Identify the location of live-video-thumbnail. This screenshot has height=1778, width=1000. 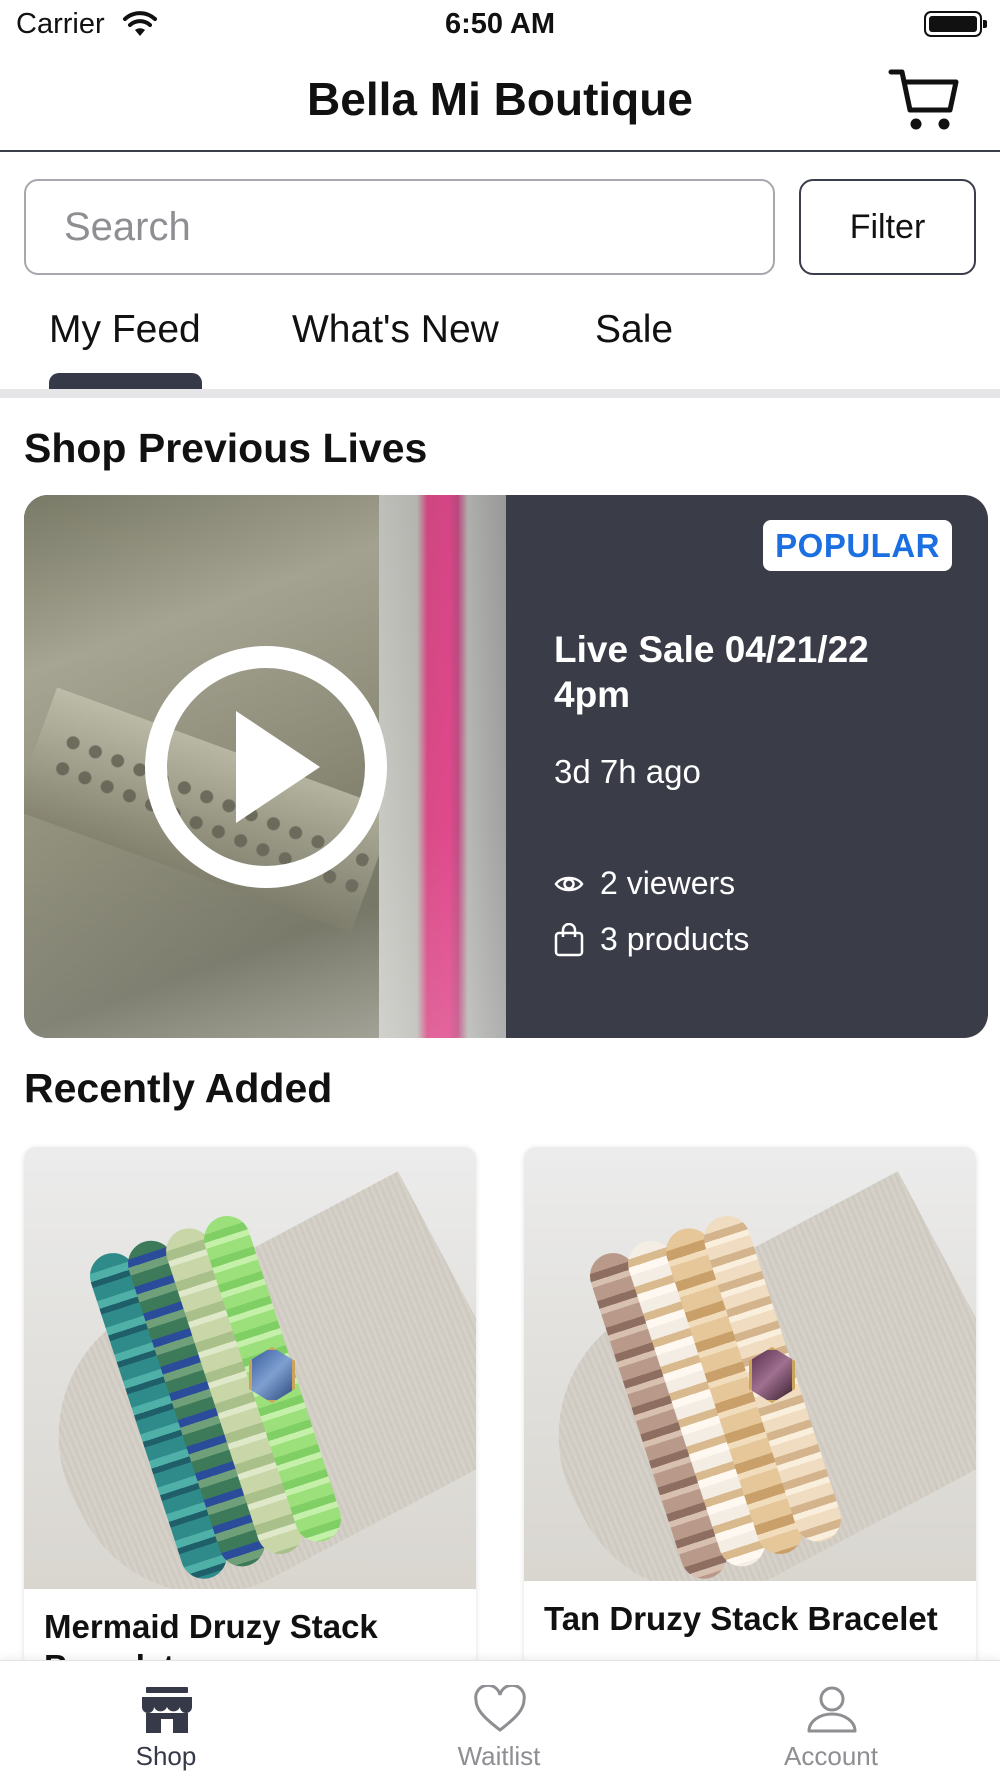
(265, 766).